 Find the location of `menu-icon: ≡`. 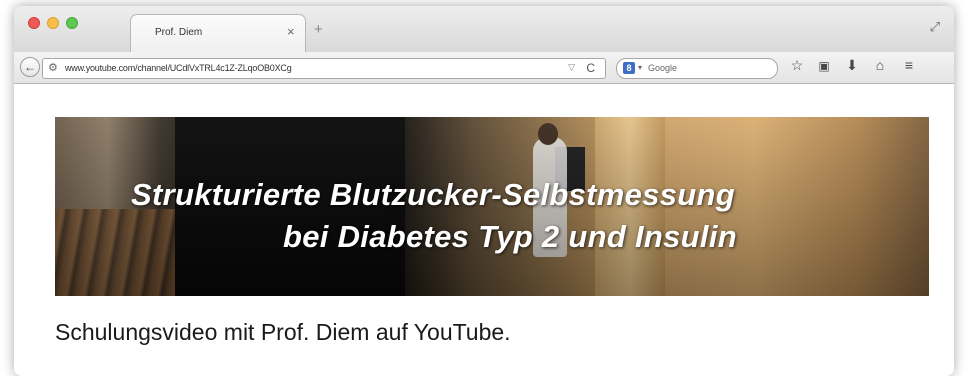

menu-icon: ≡ is located at coordinates (909, 65).